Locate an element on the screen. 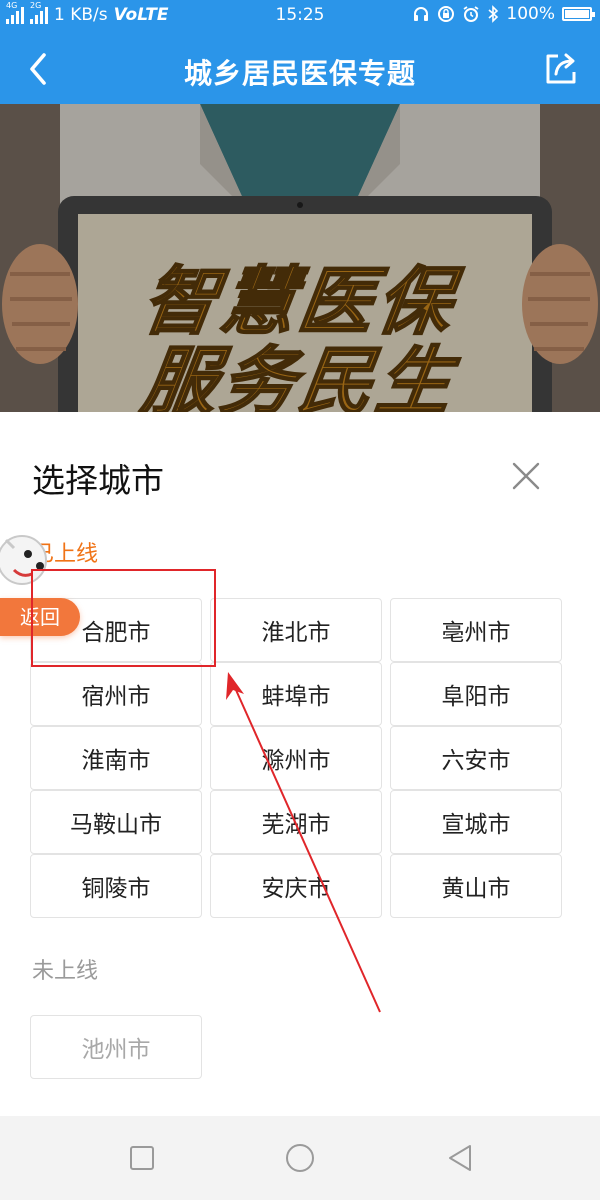  city-bengbu-button: 蚌埠市 is located at coordinates (296, 694).